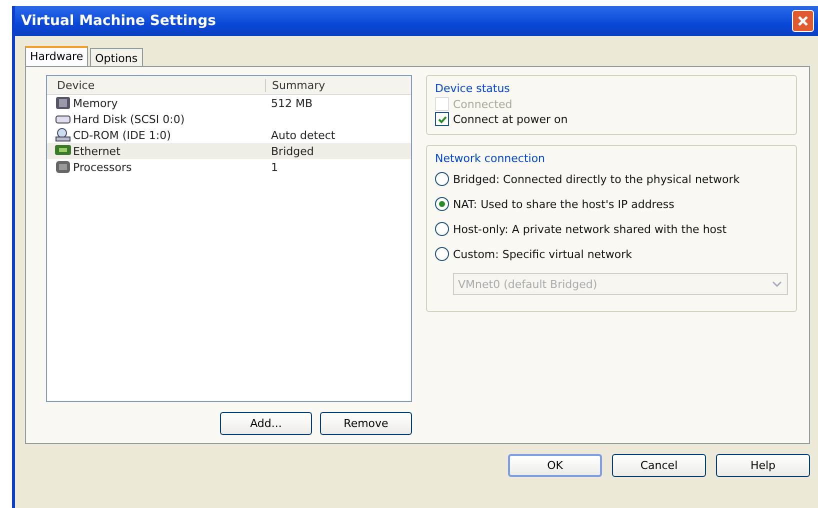 The image size is (818, 508). What do you see at coordinates (116, 57) in the screenshot?
I see `tab: Options` at bounding box center [116, 57].